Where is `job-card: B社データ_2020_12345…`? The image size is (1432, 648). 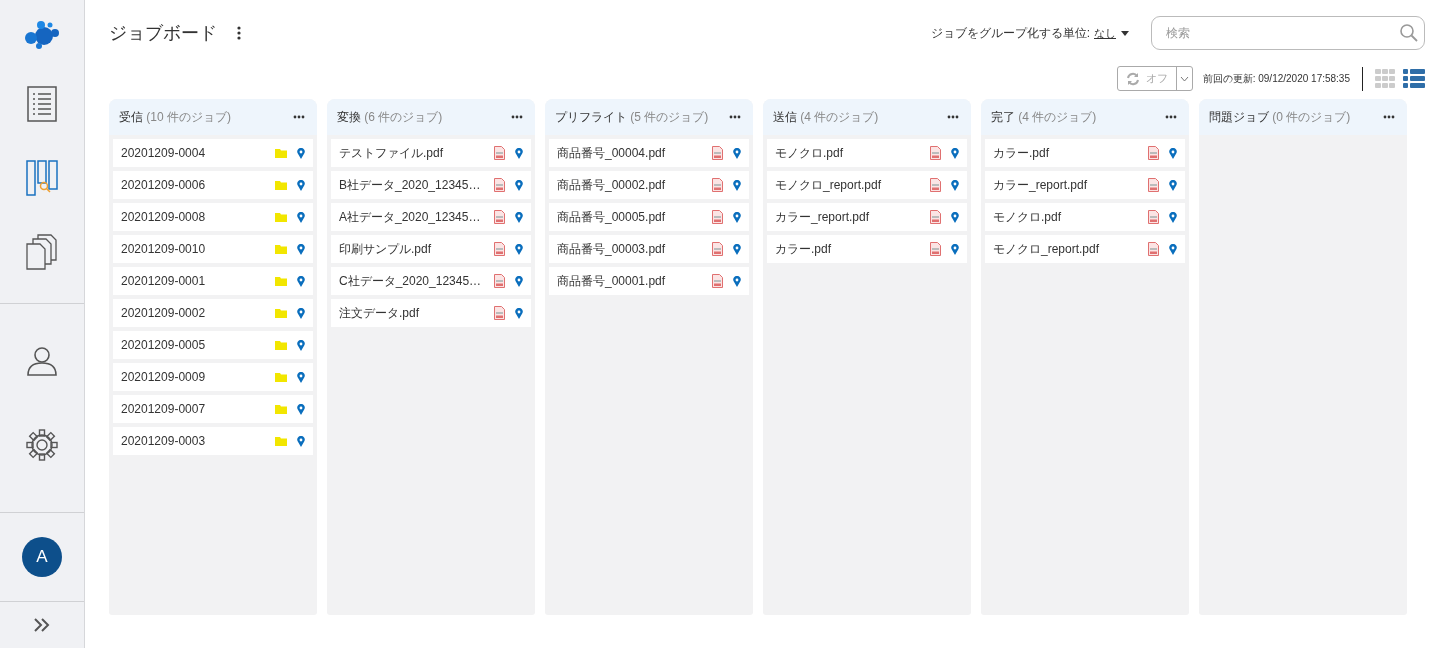 job-card: B社データ_2020_12345… is located at coordinates (431, 185).